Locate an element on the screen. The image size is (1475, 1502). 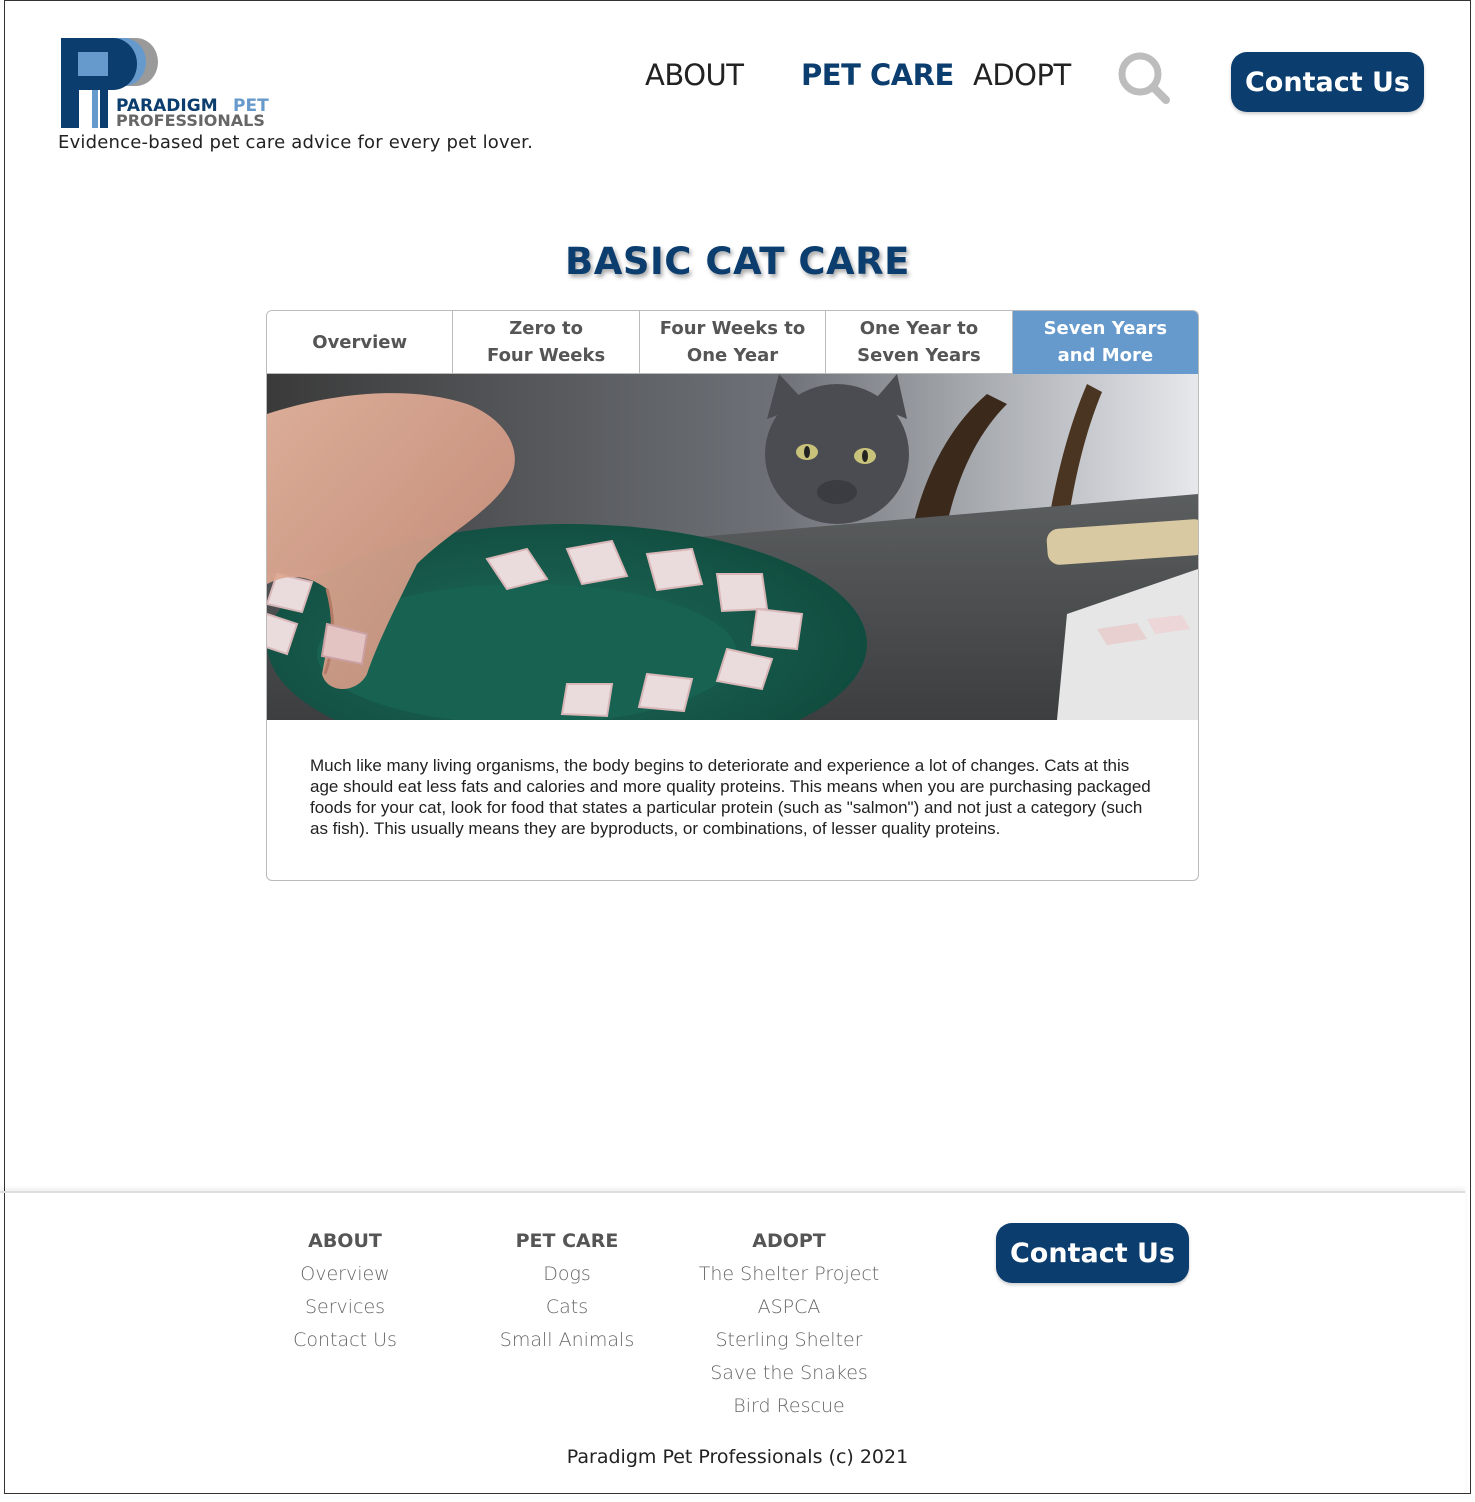
footer-link-shelter-project: The Shelter Project is located at coordinates (789, 1279).